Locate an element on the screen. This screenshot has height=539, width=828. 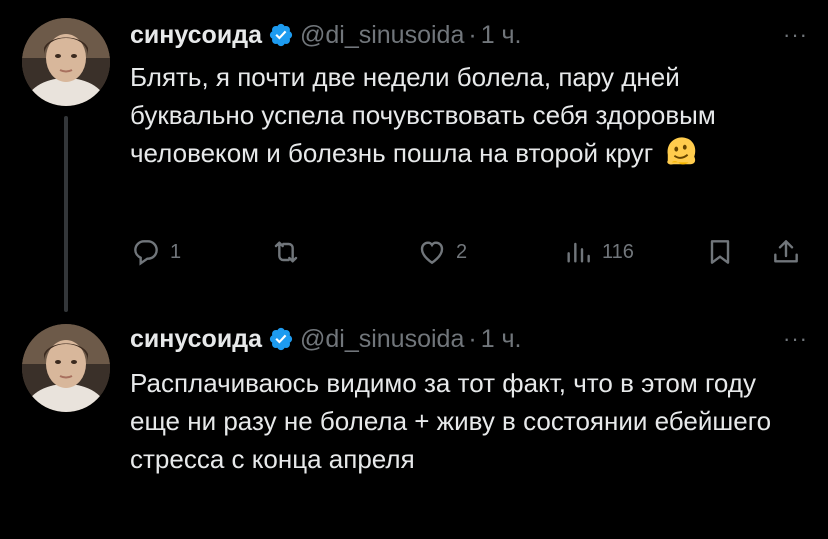
views-button: 116 is located at coordinates (598, 252).